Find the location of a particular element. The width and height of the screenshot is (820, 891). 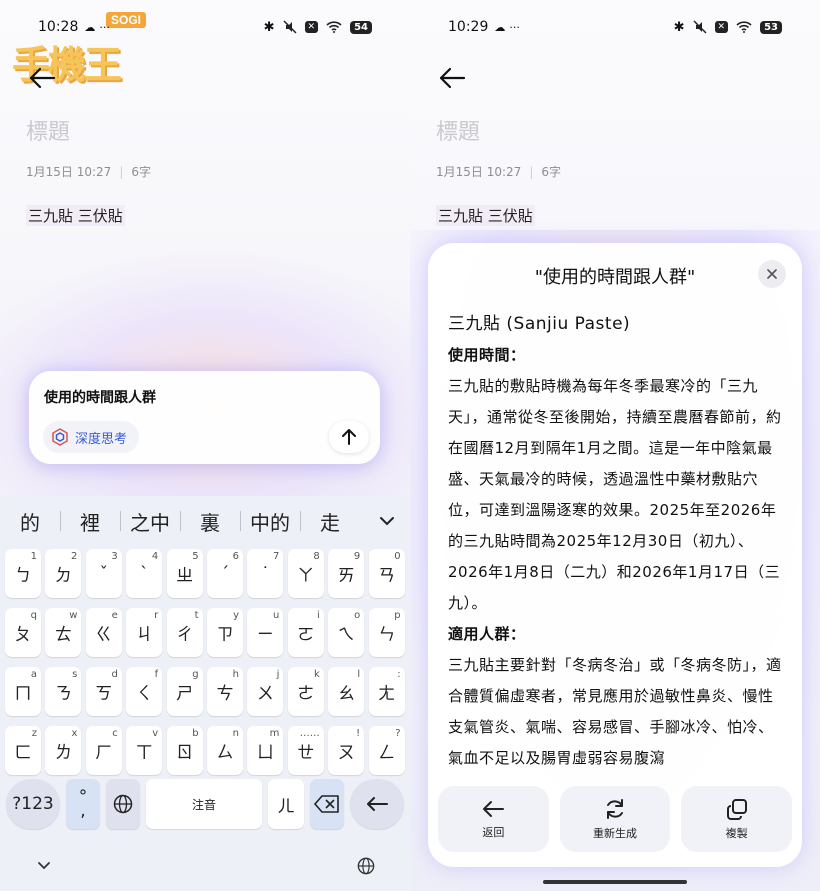

zhuyin-key: ㄕg is located at coordinates (184, 691).